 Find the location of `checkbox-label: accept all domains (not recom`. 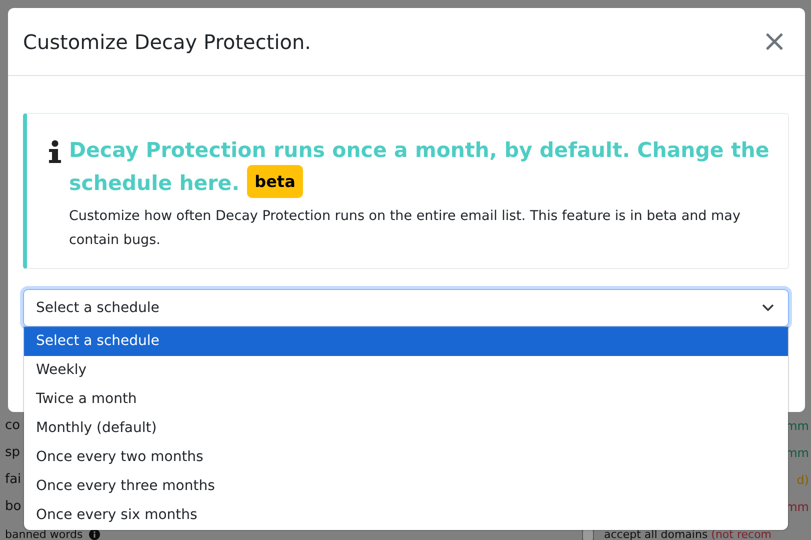

checkbox-label: accept all domains (not recom is located at coordinates (688, 534).